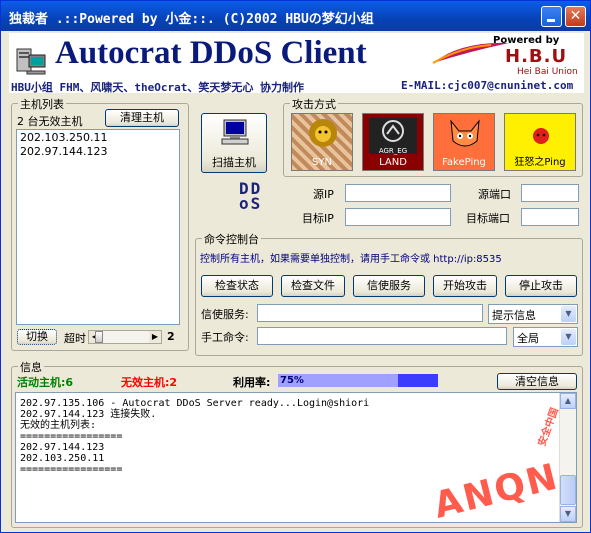 This screenshot has height=533, width=591. I want to click on manual-command-label: 手工命令:, so click(225, 337).